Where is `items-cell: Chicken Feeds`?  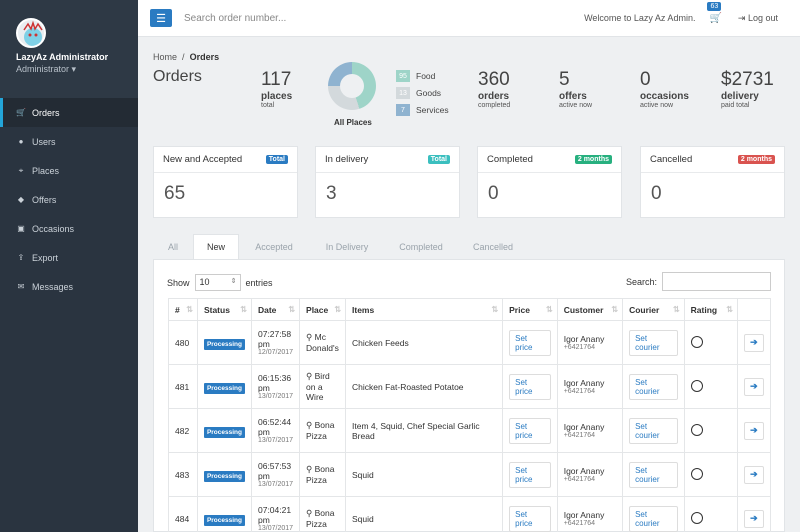 items-cell: Chicken Feeds is located at coordinates (424, 342).